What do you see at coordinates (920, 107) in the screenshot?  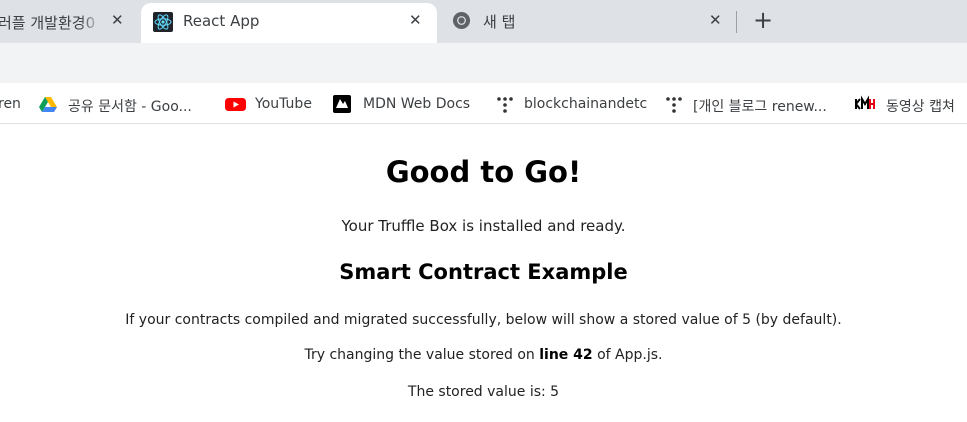 I see `bookmark-label: 동영상 캡쳐` at bounding box center [920, 107].